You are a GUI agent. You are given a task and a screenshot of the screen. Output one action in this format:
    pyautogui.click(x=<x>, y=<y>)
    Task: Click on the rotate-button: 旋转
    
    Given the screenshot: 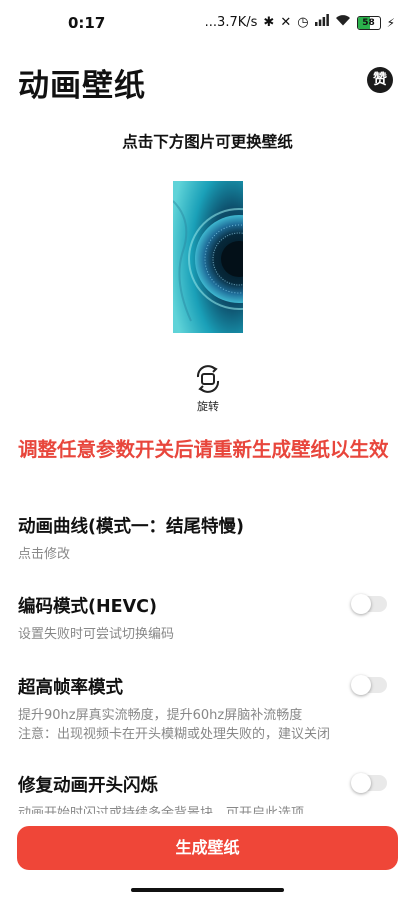 What is the action you would take?
    pyautogui.click(x=208, y=389)
    